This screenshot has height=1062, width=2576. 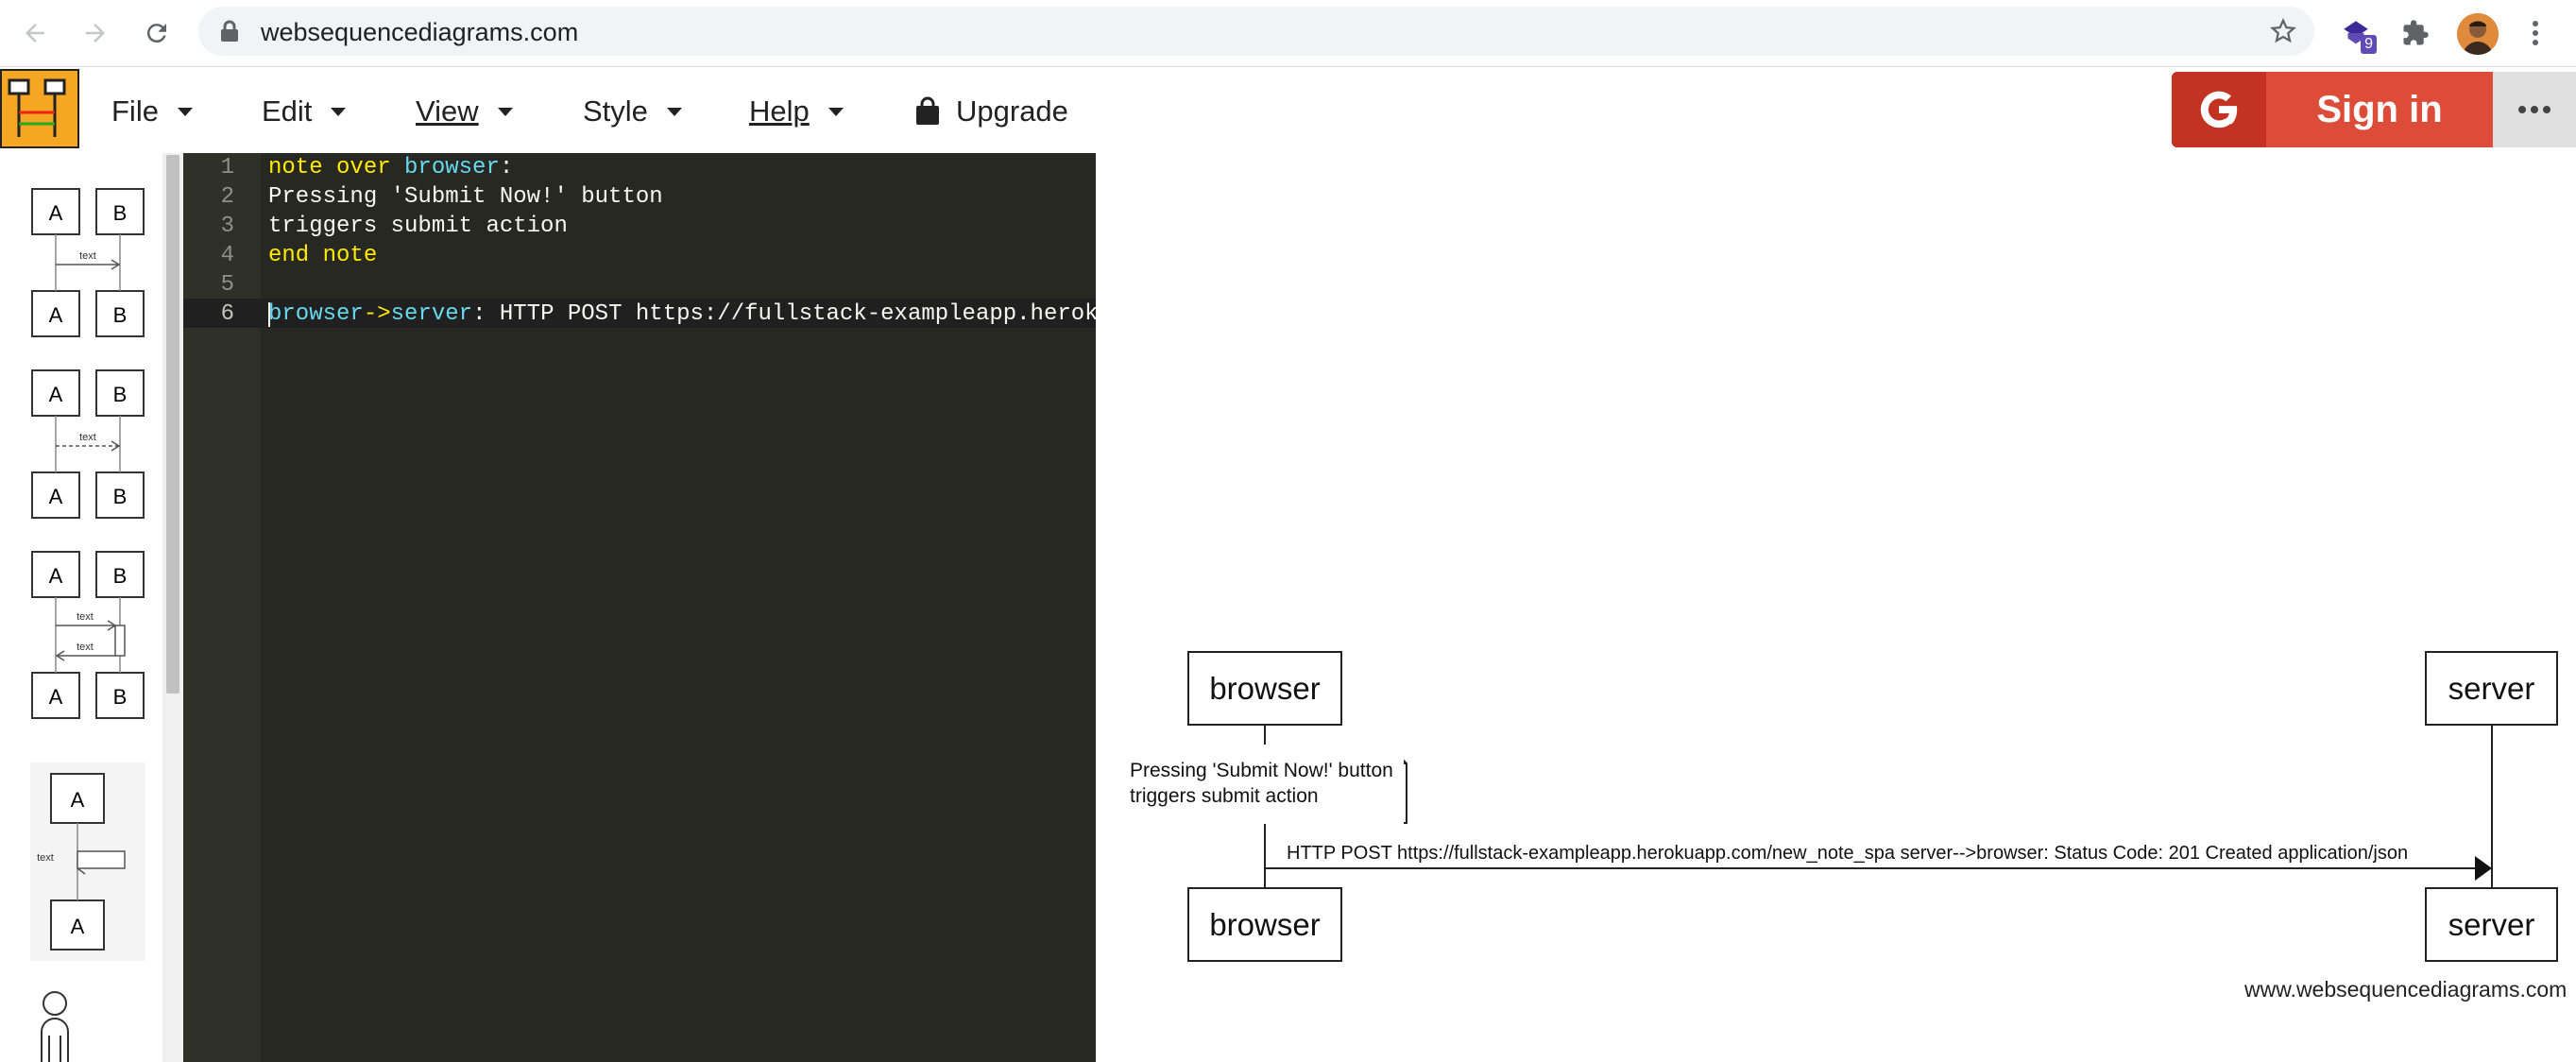 What do you see at coordinates (95, 33) in the screenshot?
I see `forward-arrow-icon` at bounding box center [95, 33].